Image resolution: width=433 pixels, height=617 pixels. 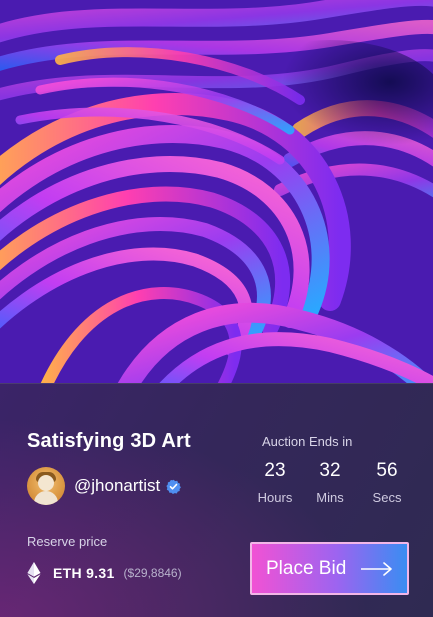 What do you see at coordinates (275, 482) in the screenshot?
I see `countdown-hours: 23 Hours` at bounding box center [275, 482].